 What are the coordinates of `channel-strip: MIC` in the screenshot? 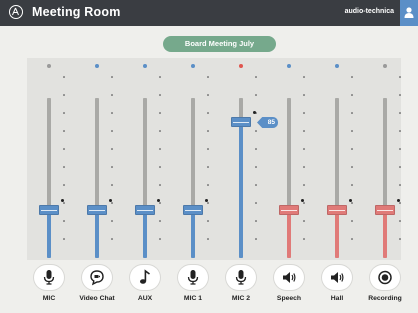 It's located at (49, 156).